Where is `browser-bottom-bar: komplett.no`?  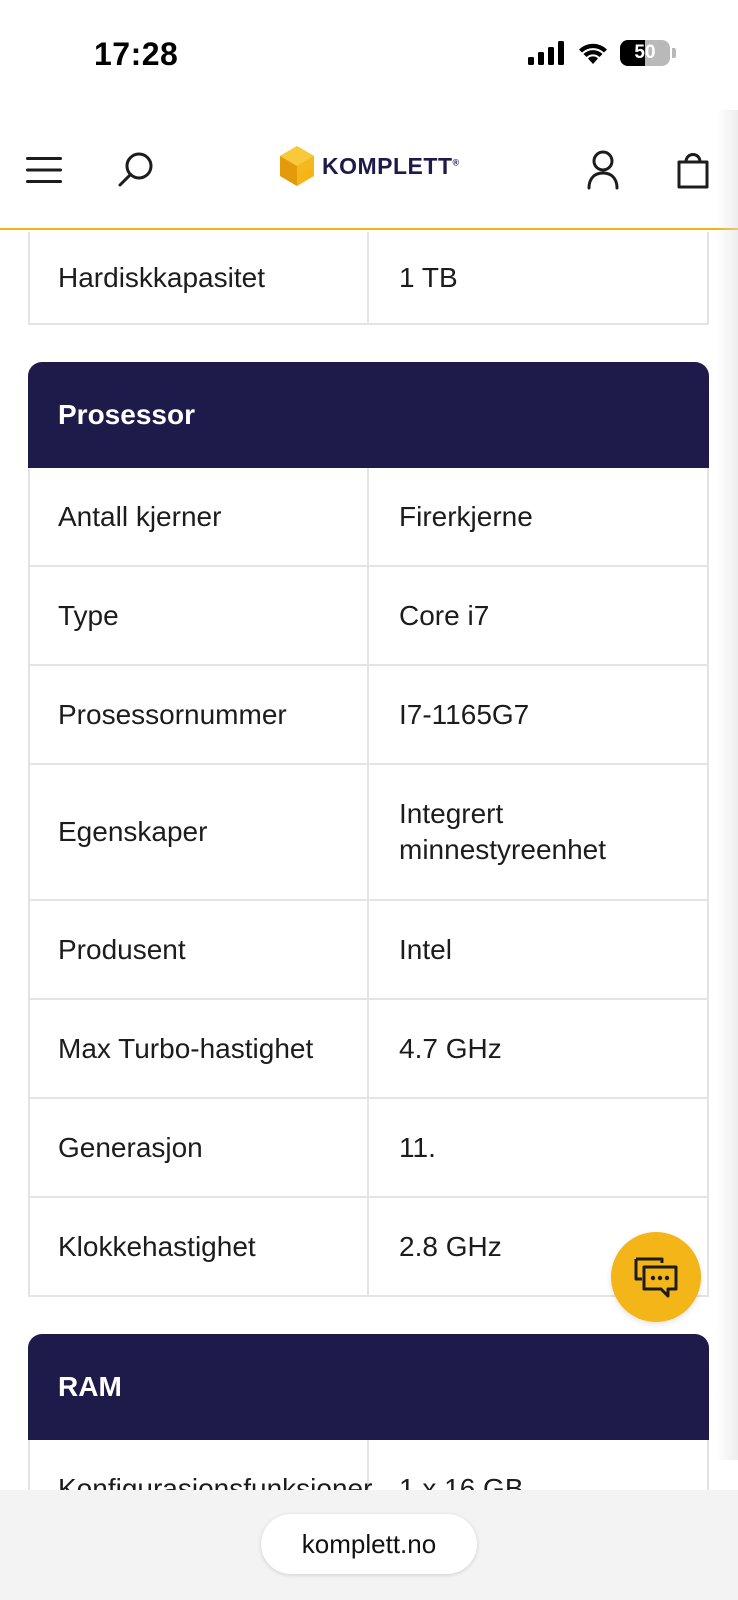
browser-bottom-bar: komplett.no is located at coordinates (369, 1545).